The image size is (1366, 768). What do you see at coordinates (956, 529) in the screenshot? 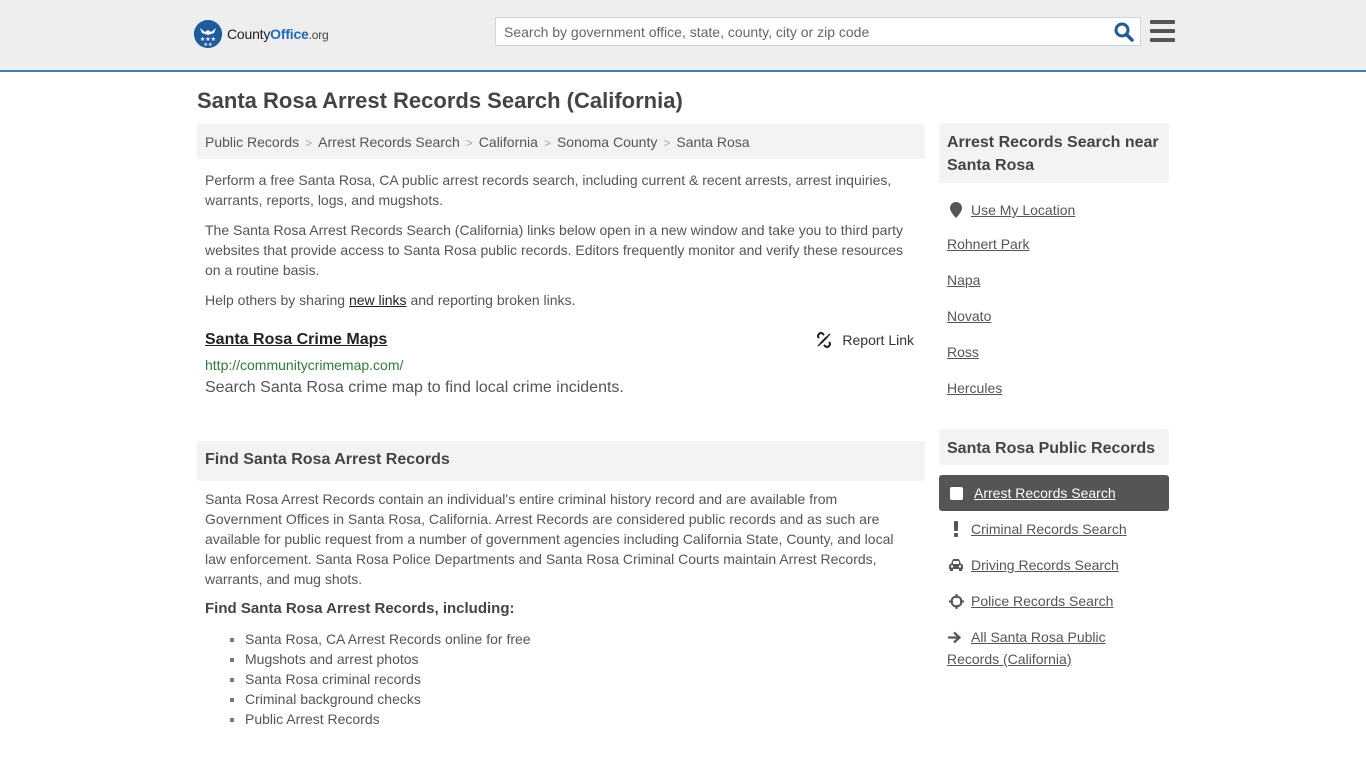
I see `exclamation-icon` at bounding box center [956, 529].